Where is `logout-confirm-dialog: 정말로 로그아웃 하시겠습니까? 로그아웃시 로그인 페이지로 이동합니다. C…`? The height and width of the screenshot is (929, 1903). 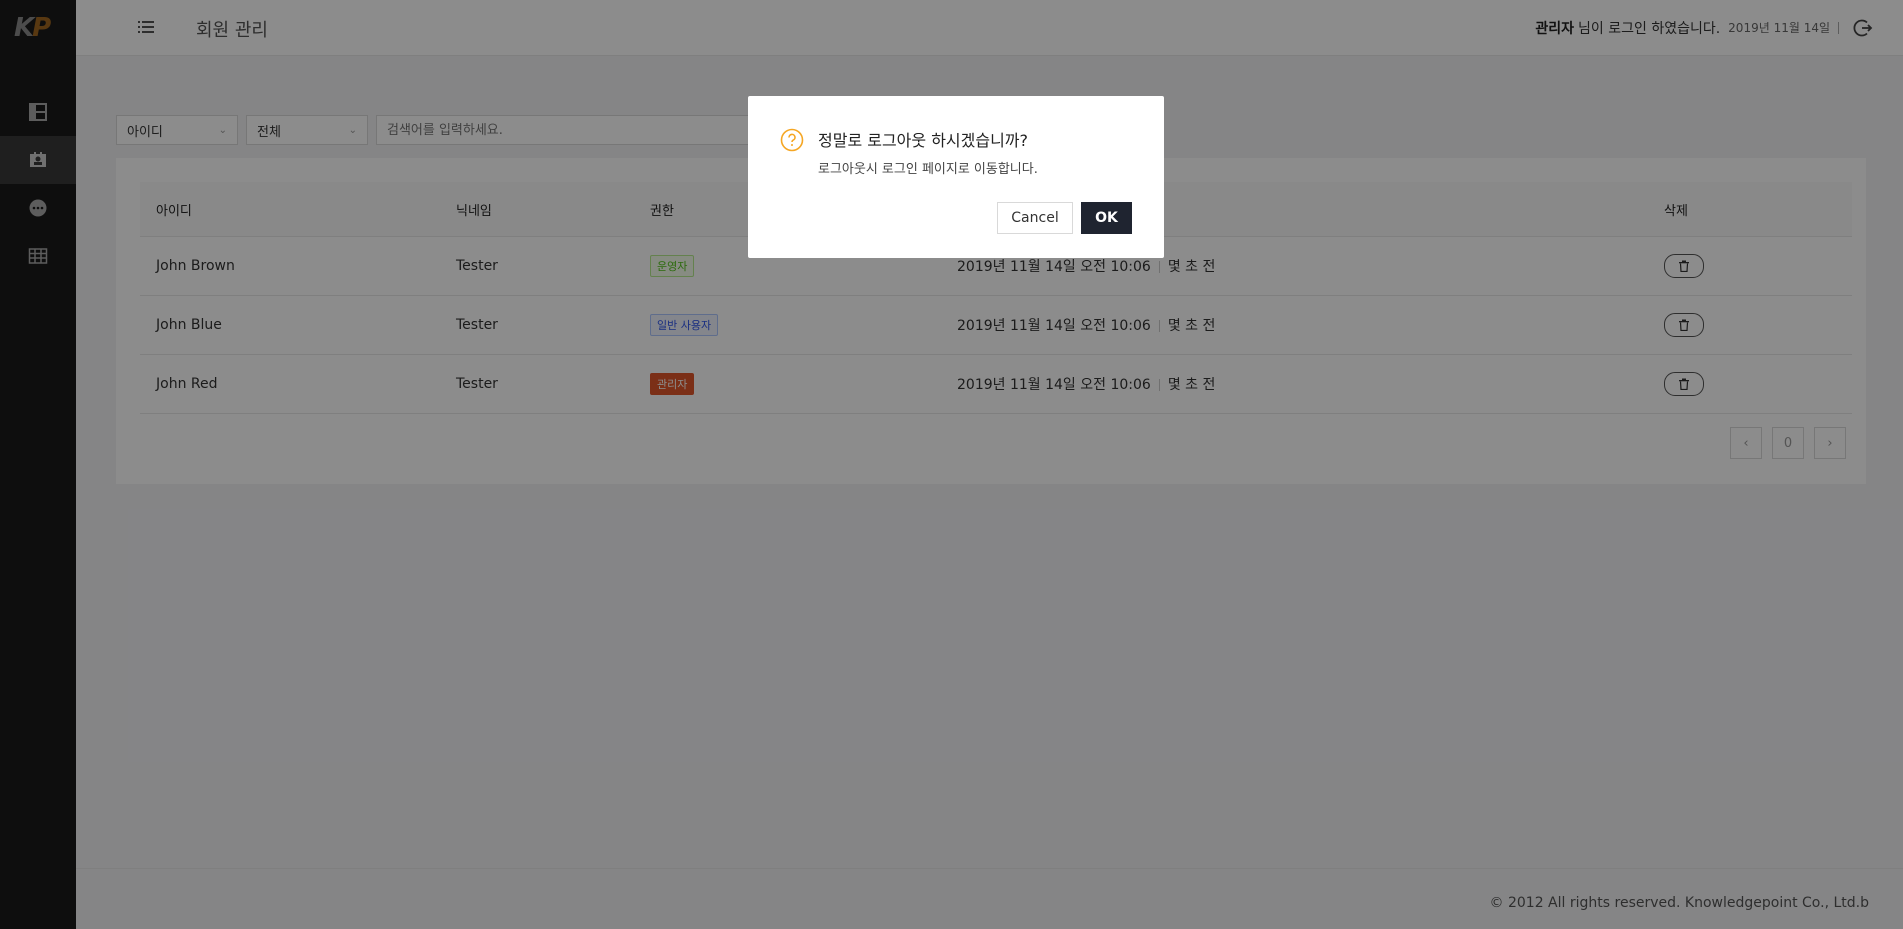
logout-confirm-dialog: 정말로 로그아웃 하시겠습니까? 로그아웃시 로그인 페이지로 이동합니다. C… is located at coordinates (956, 177).